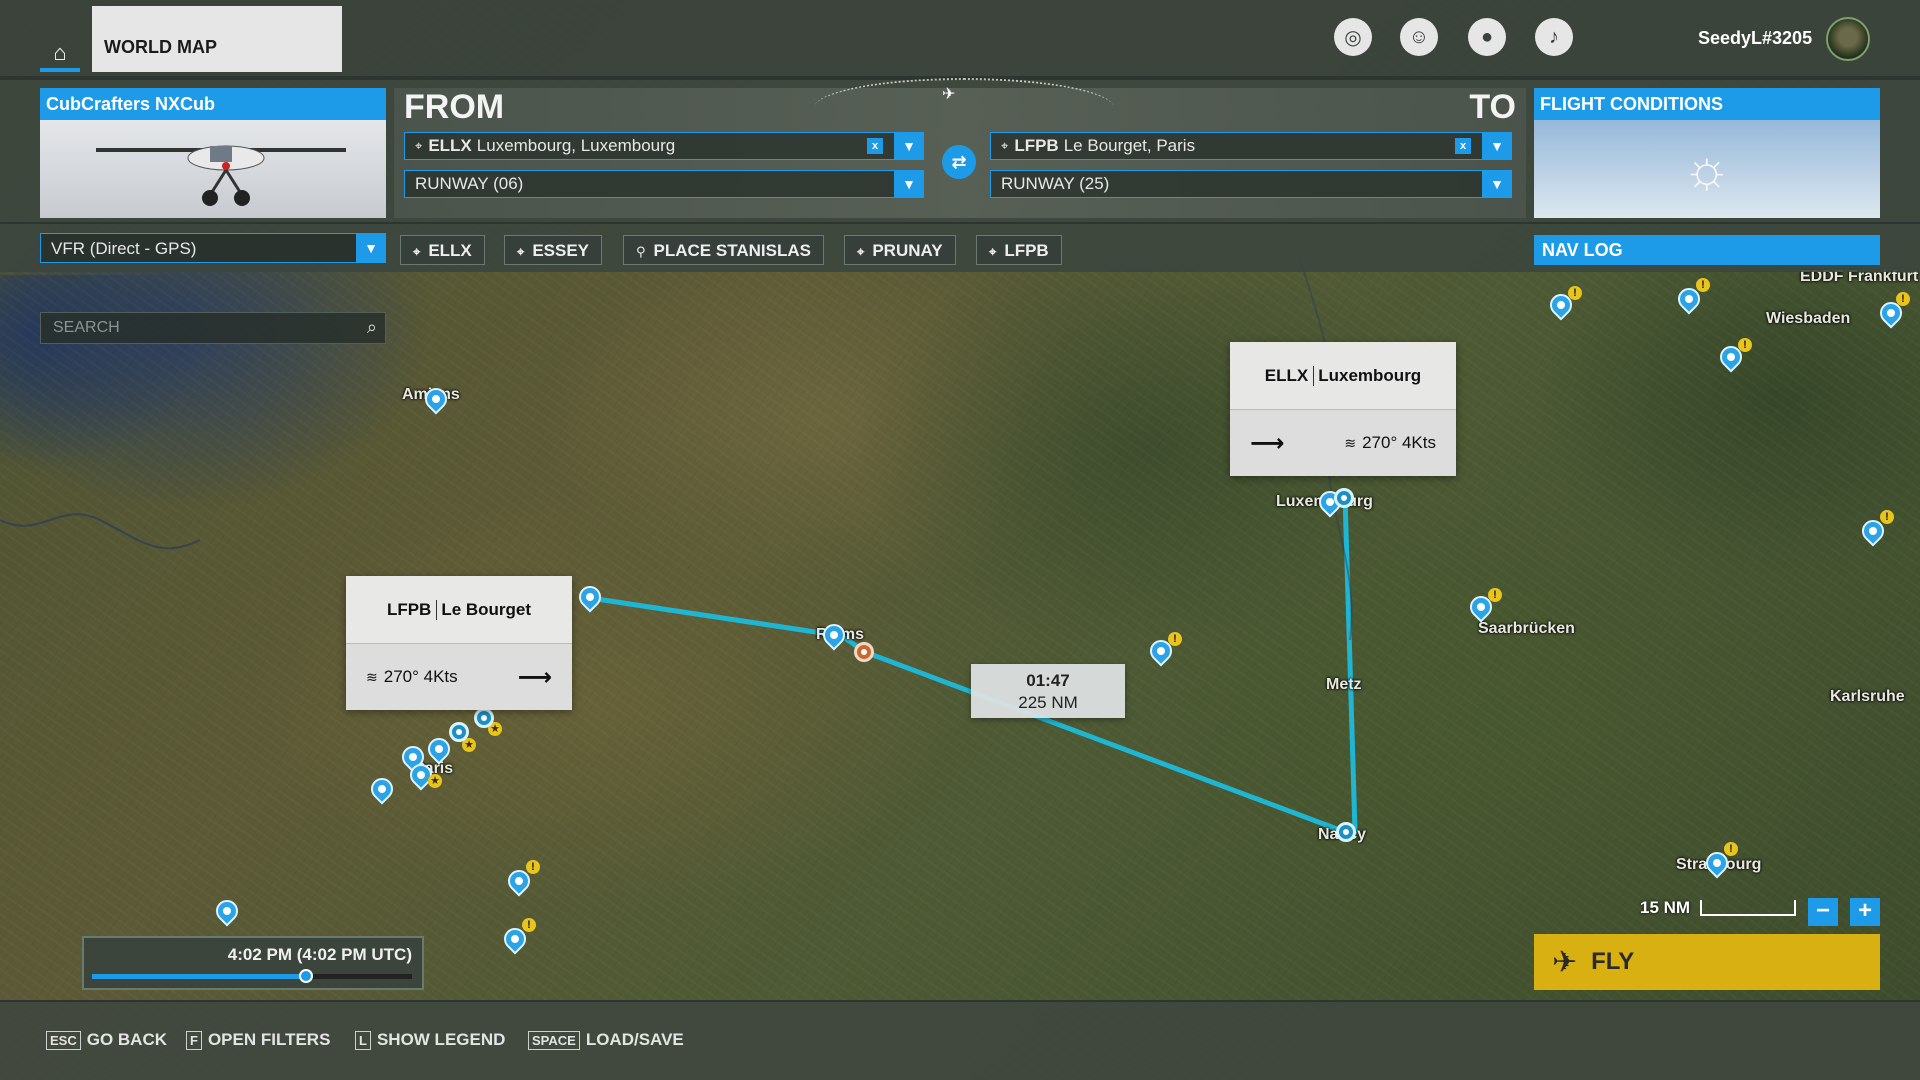 The image size is (1920, 1080). I want to click on waypoint-ellx, so click(1344, 498).